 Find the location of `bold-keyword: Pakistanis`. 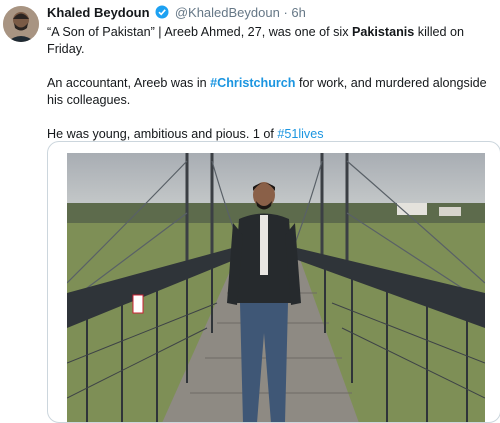

bold-keyword: Pakistanis is located at coordinates (383, 32).